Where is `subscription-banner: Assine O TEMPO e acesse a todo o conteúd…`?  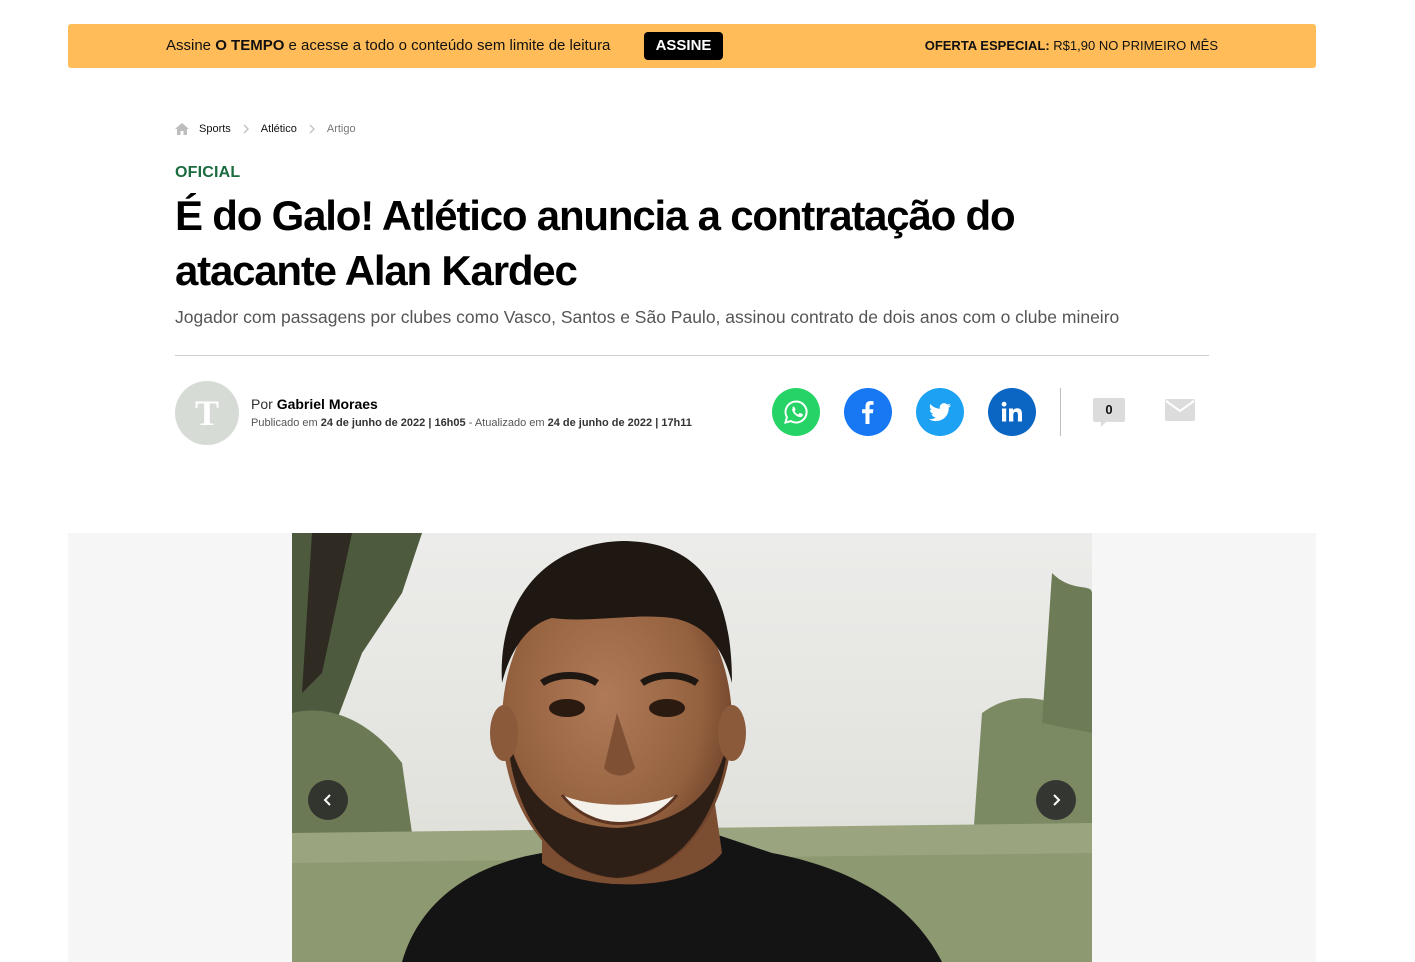 subscription-banner: Assine O TEMPO e acesse a todo o conteúd… is located at coordinates (692, 46).